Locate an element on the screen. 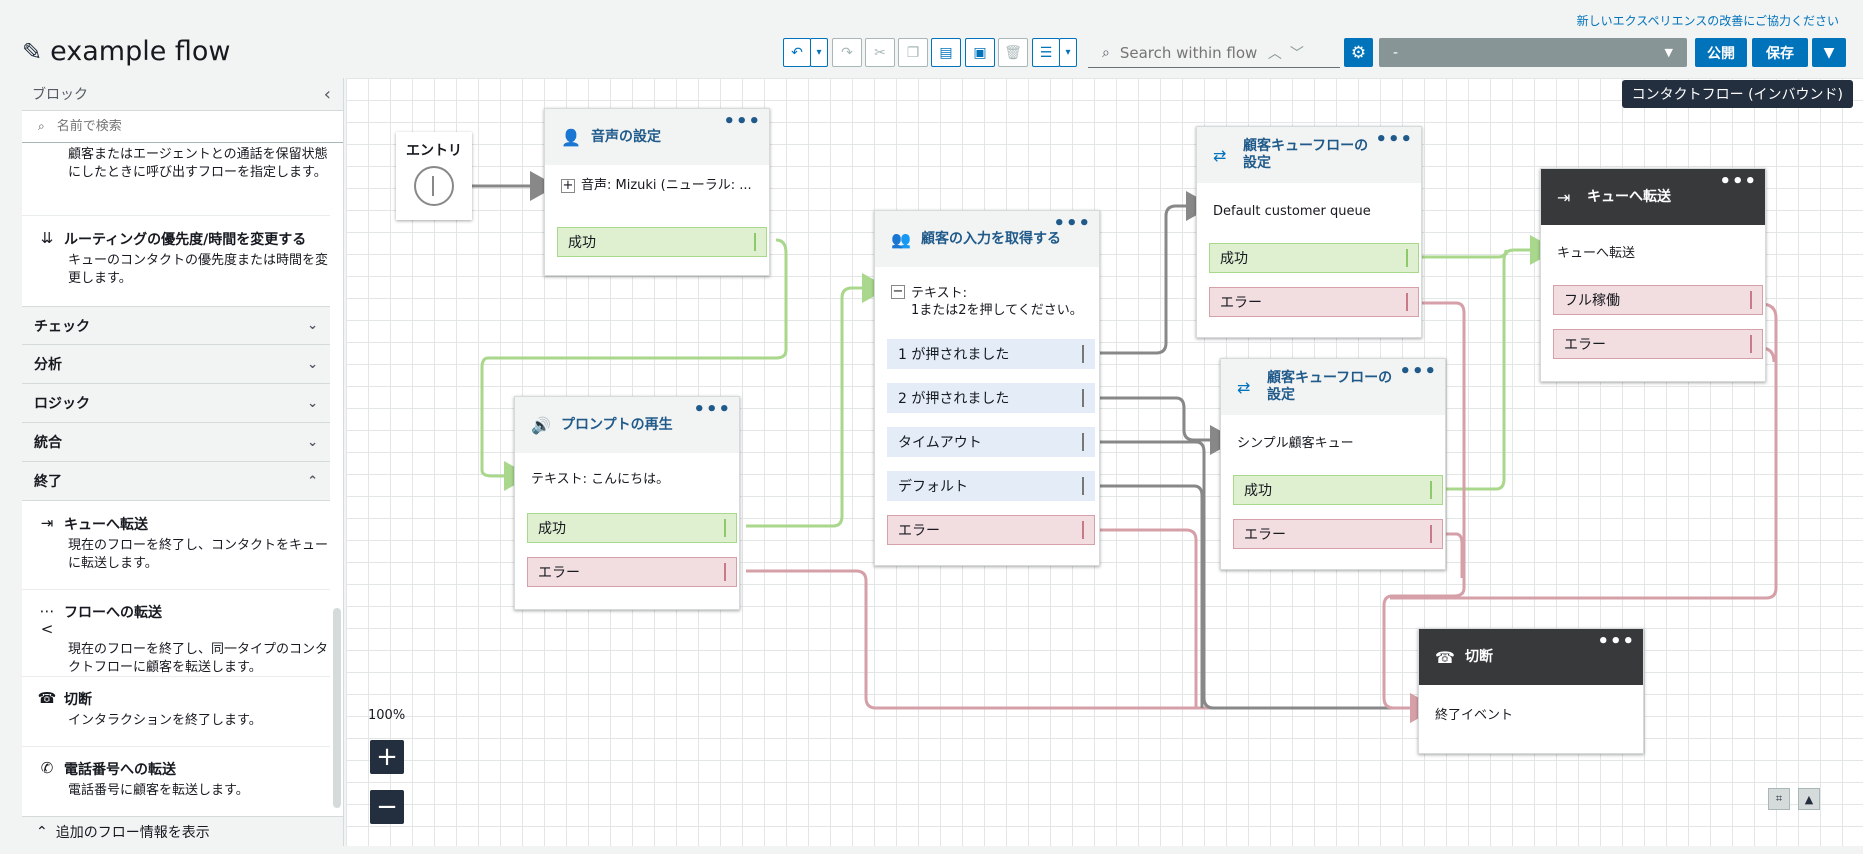  wire-prompt-input is located at coordinates (817, 400).